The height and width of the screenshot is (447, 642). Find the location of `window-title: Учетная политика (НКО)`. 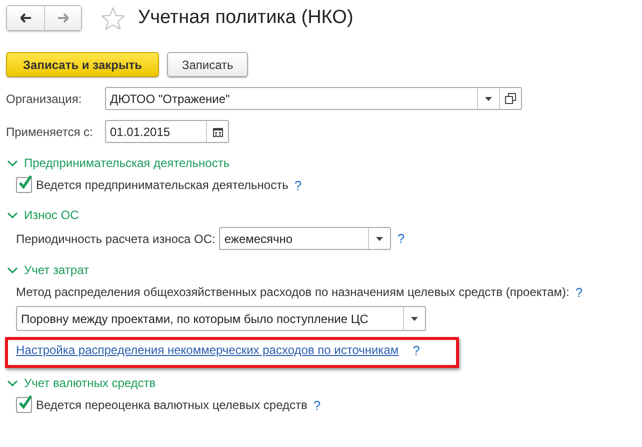

window-title: Учетная политика (НКО) is located at coordinates (246, 18).